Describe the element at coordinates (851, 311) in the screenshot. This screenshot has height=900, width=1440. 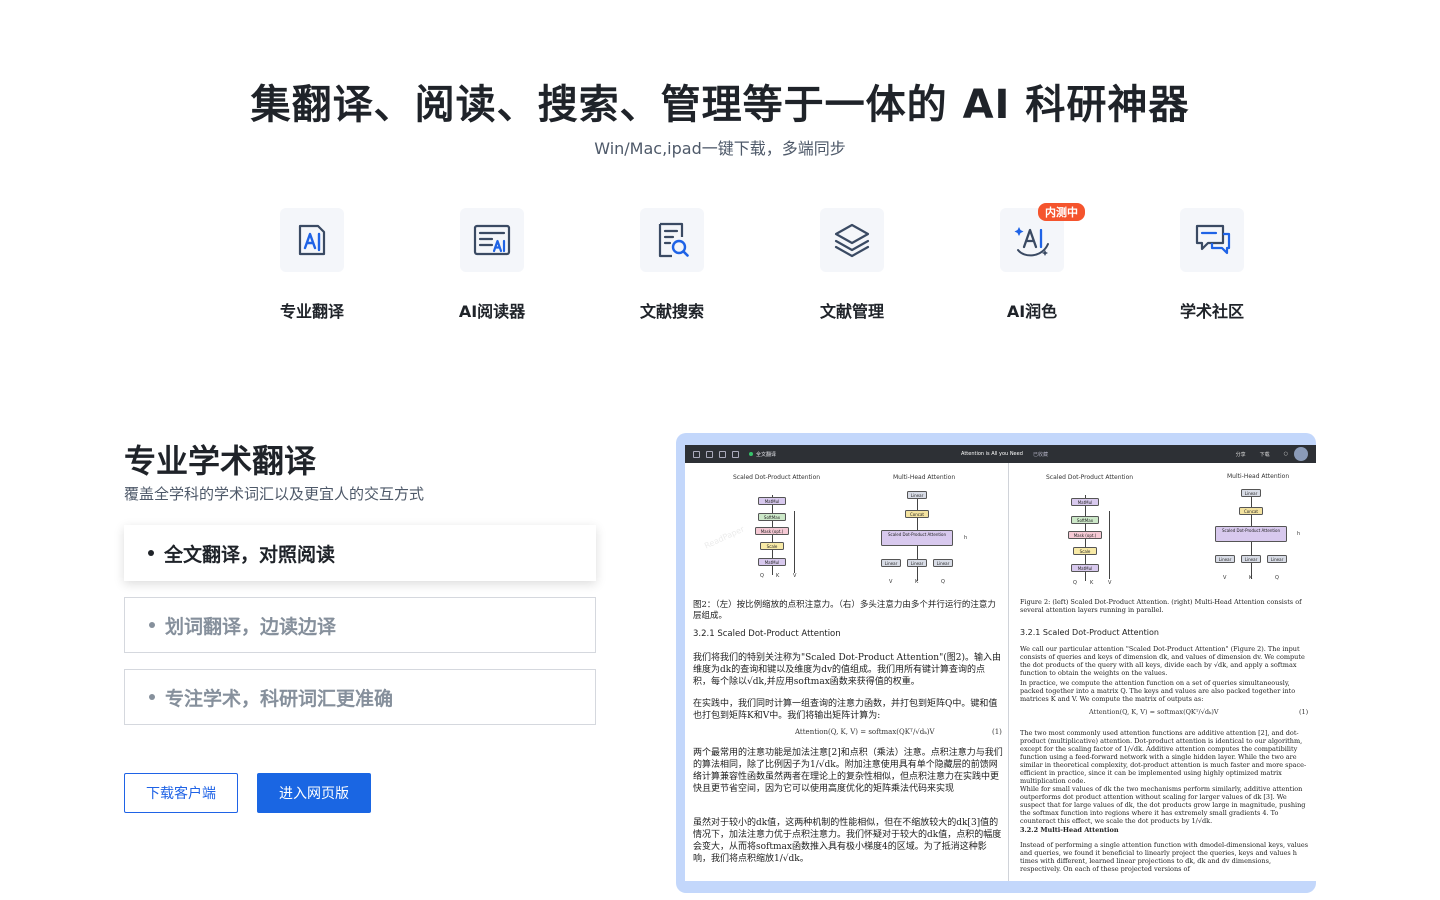
I see `feature-label: 文献管理` at that location.